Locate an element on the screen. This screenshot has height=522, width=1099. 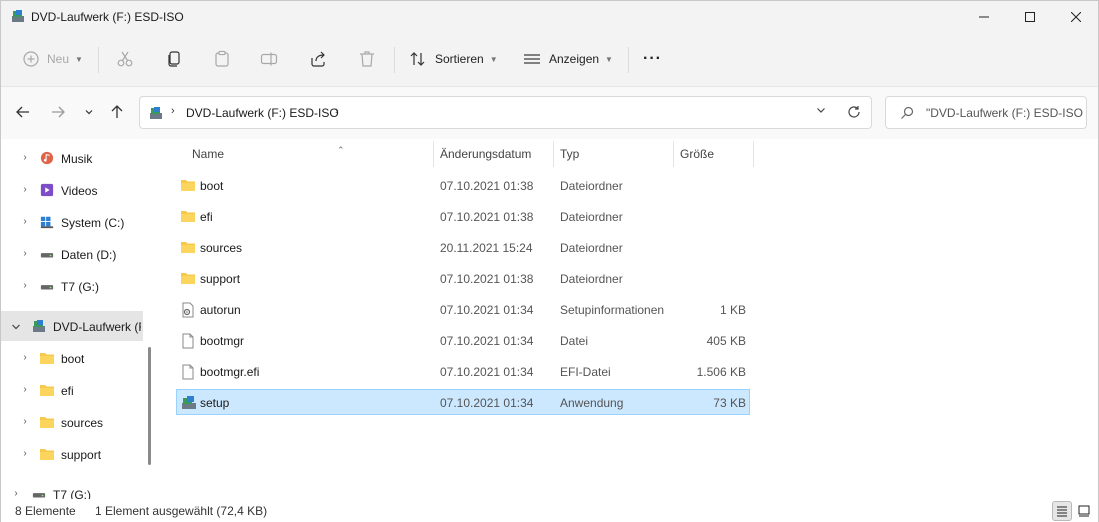
address-bar: › DVD-Laufwerk (F:) ESD-ISO › is located at coordinates (505, 112).